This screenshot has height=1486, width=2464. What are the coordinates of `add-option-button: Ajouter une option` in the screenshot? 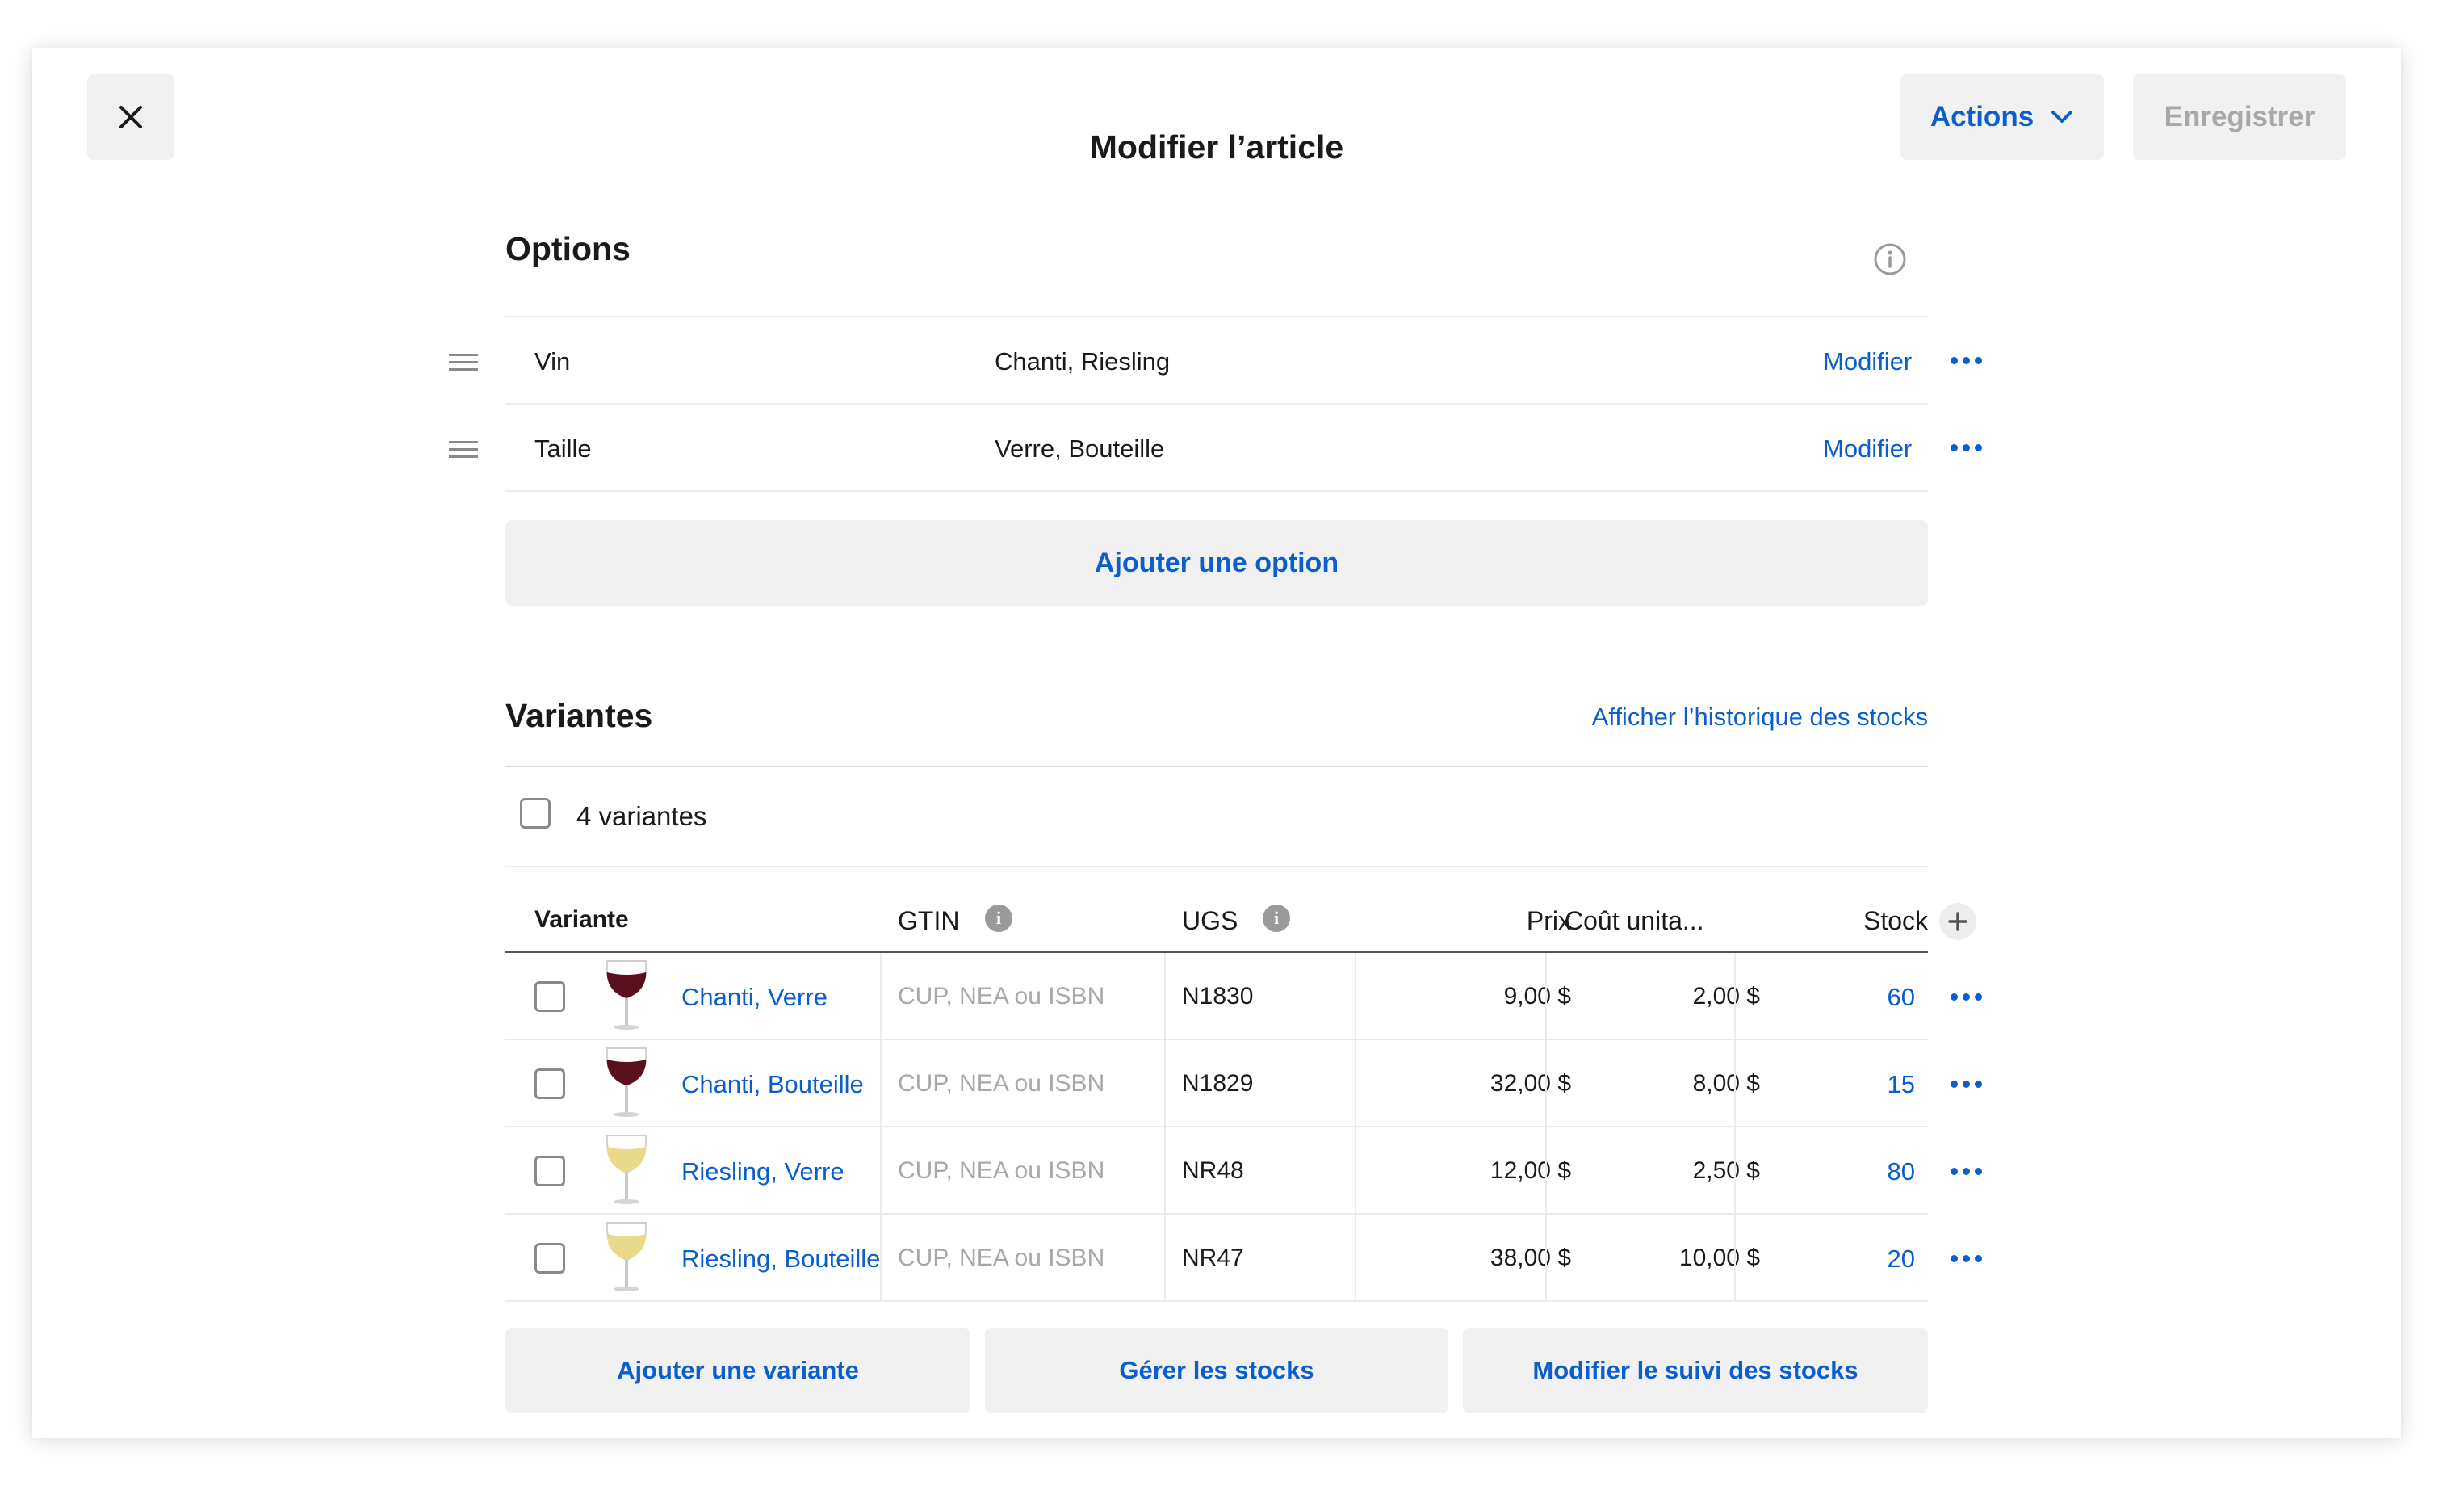 It's located at (1216, 563).